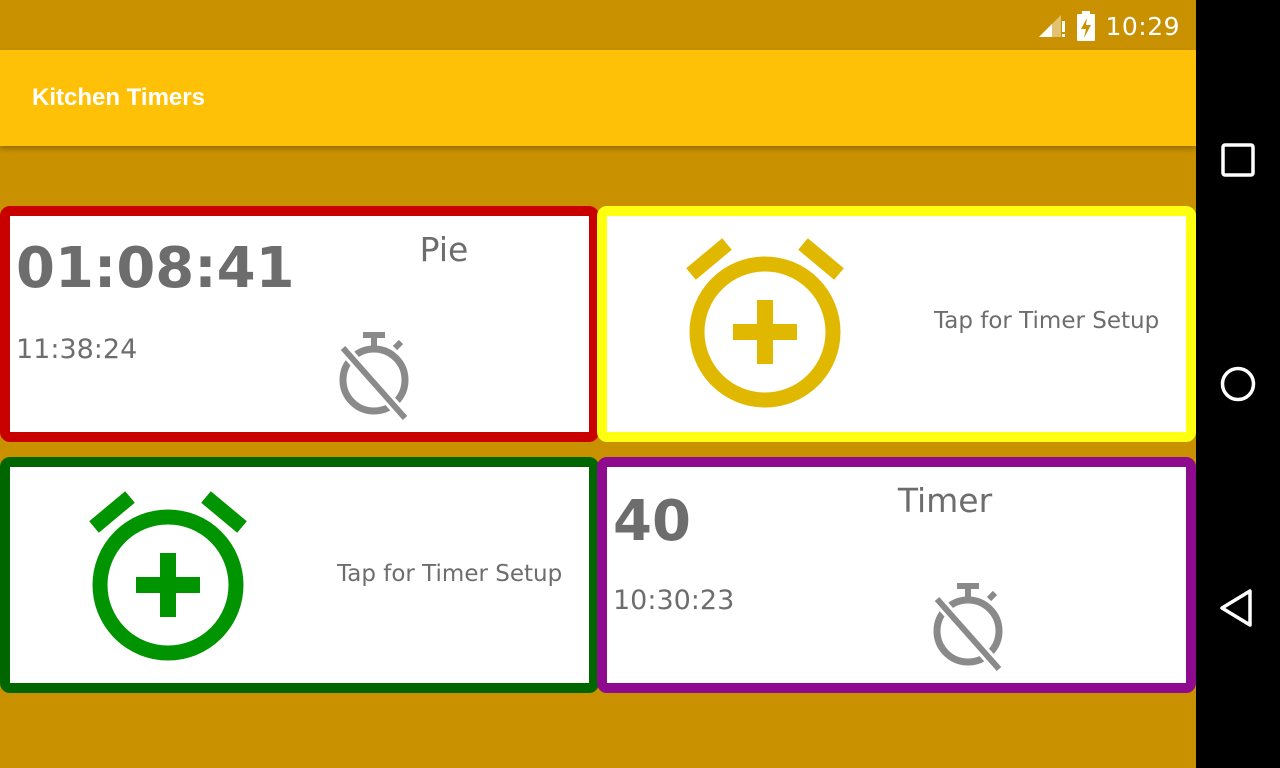  I want to click on timer-card-2-body: Tap for Timer Setup, so click(896, 324).